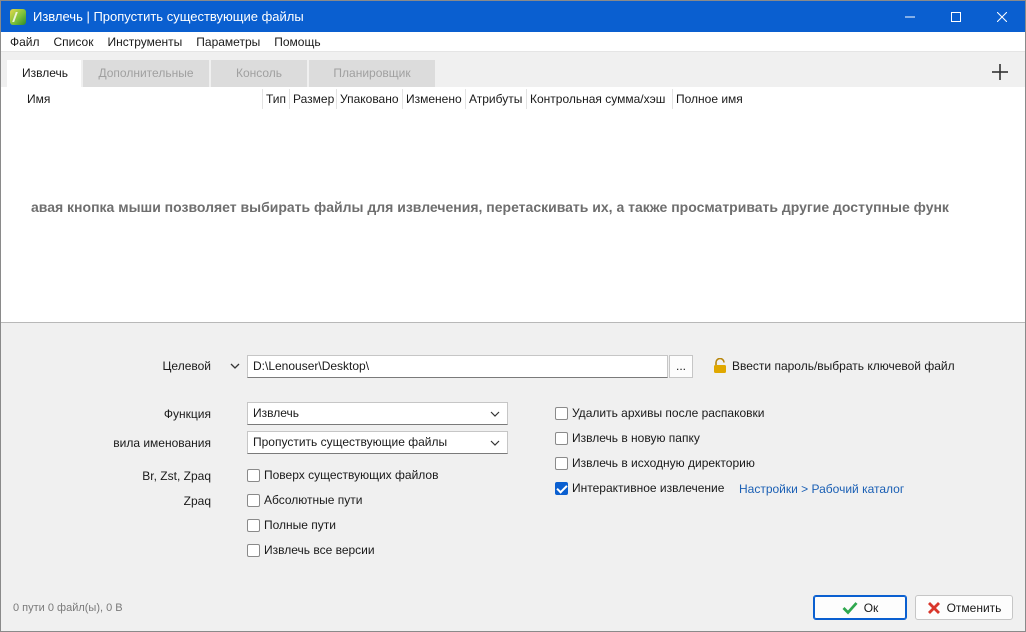  What do you see at coordinates (377, 413) in the screenshot?
I see `function-select: Извлечь` at bounding box center [377, 413].